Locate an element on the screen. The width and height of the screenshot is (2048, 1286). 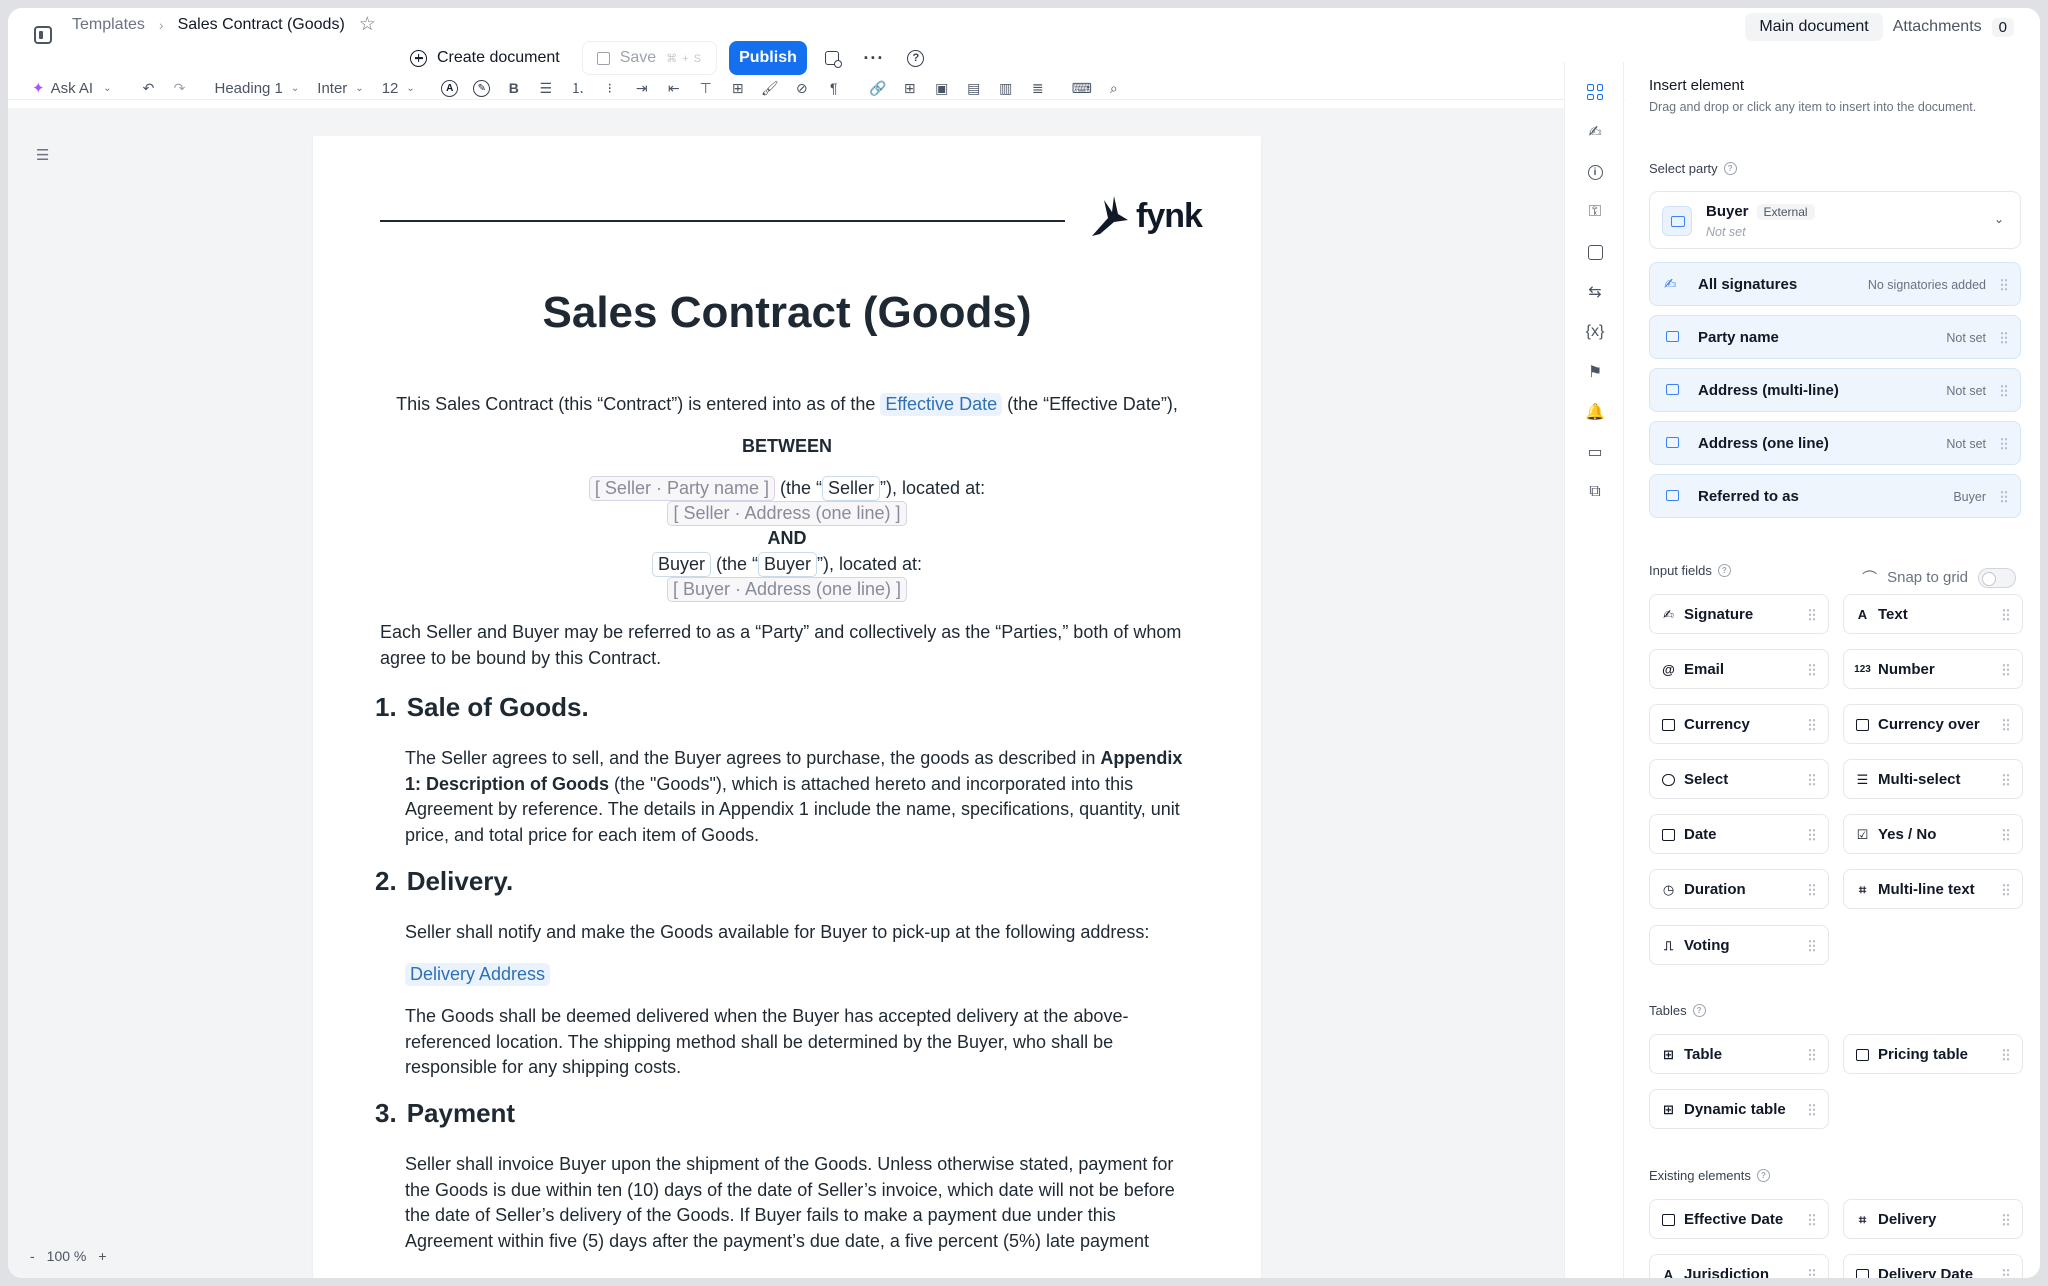
field-currency: Currency is located at coordinates (1739, 724).